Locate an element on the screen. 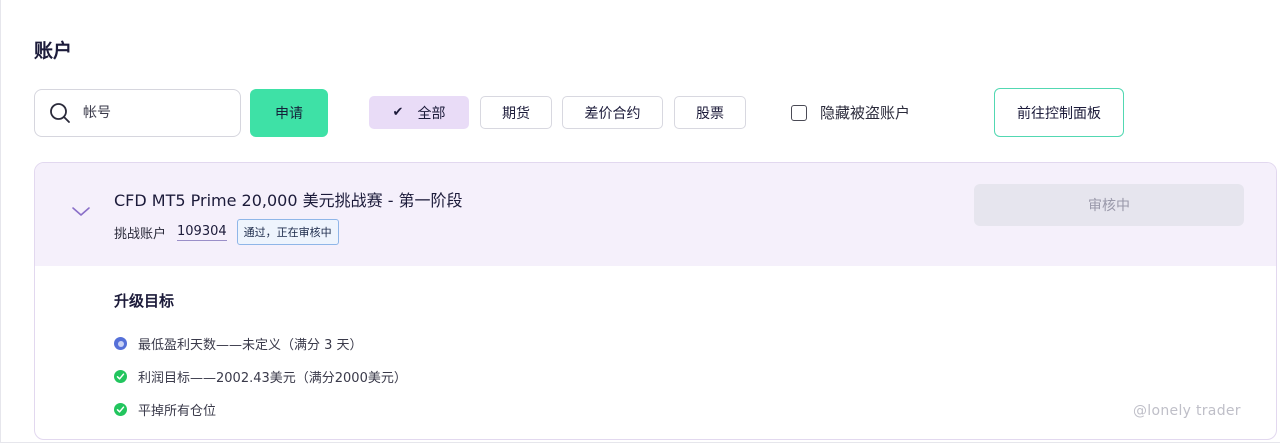  filter-stocks-label: 股票 is located at coordinates (710, 113).